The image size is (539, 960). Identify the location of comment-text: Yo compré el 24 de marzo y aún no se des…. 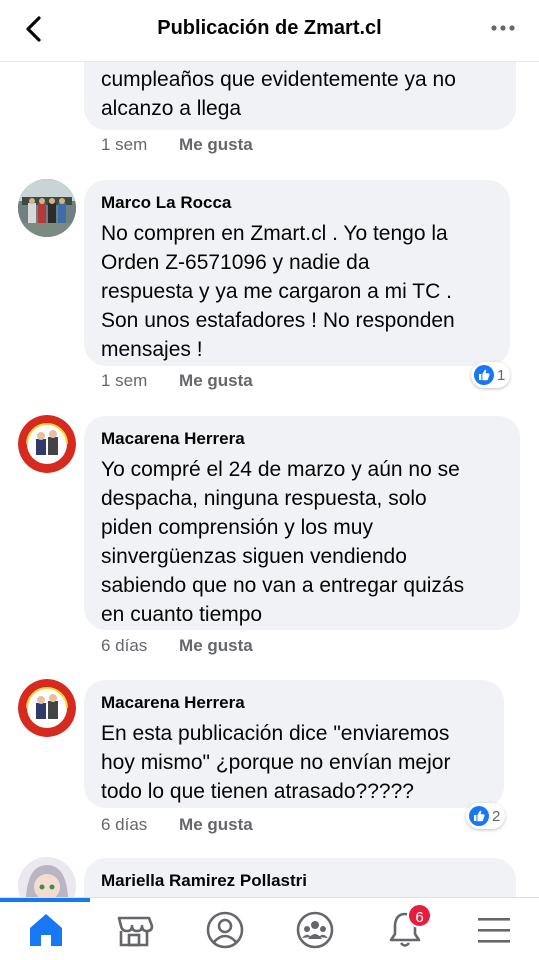
(283, 542).